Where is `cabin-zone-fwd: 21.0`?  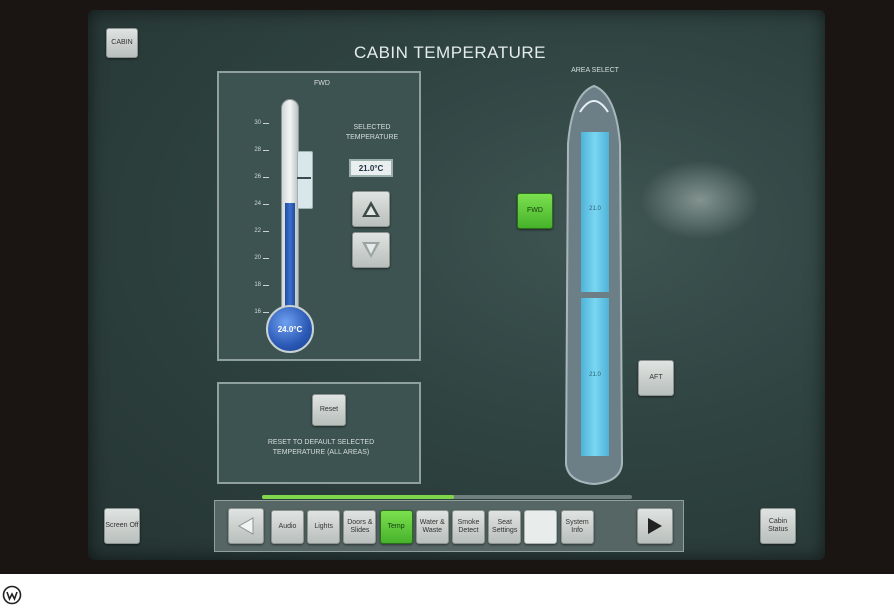
cabin-zone-fwd: 21.0 is located at coordinates (595, 212).